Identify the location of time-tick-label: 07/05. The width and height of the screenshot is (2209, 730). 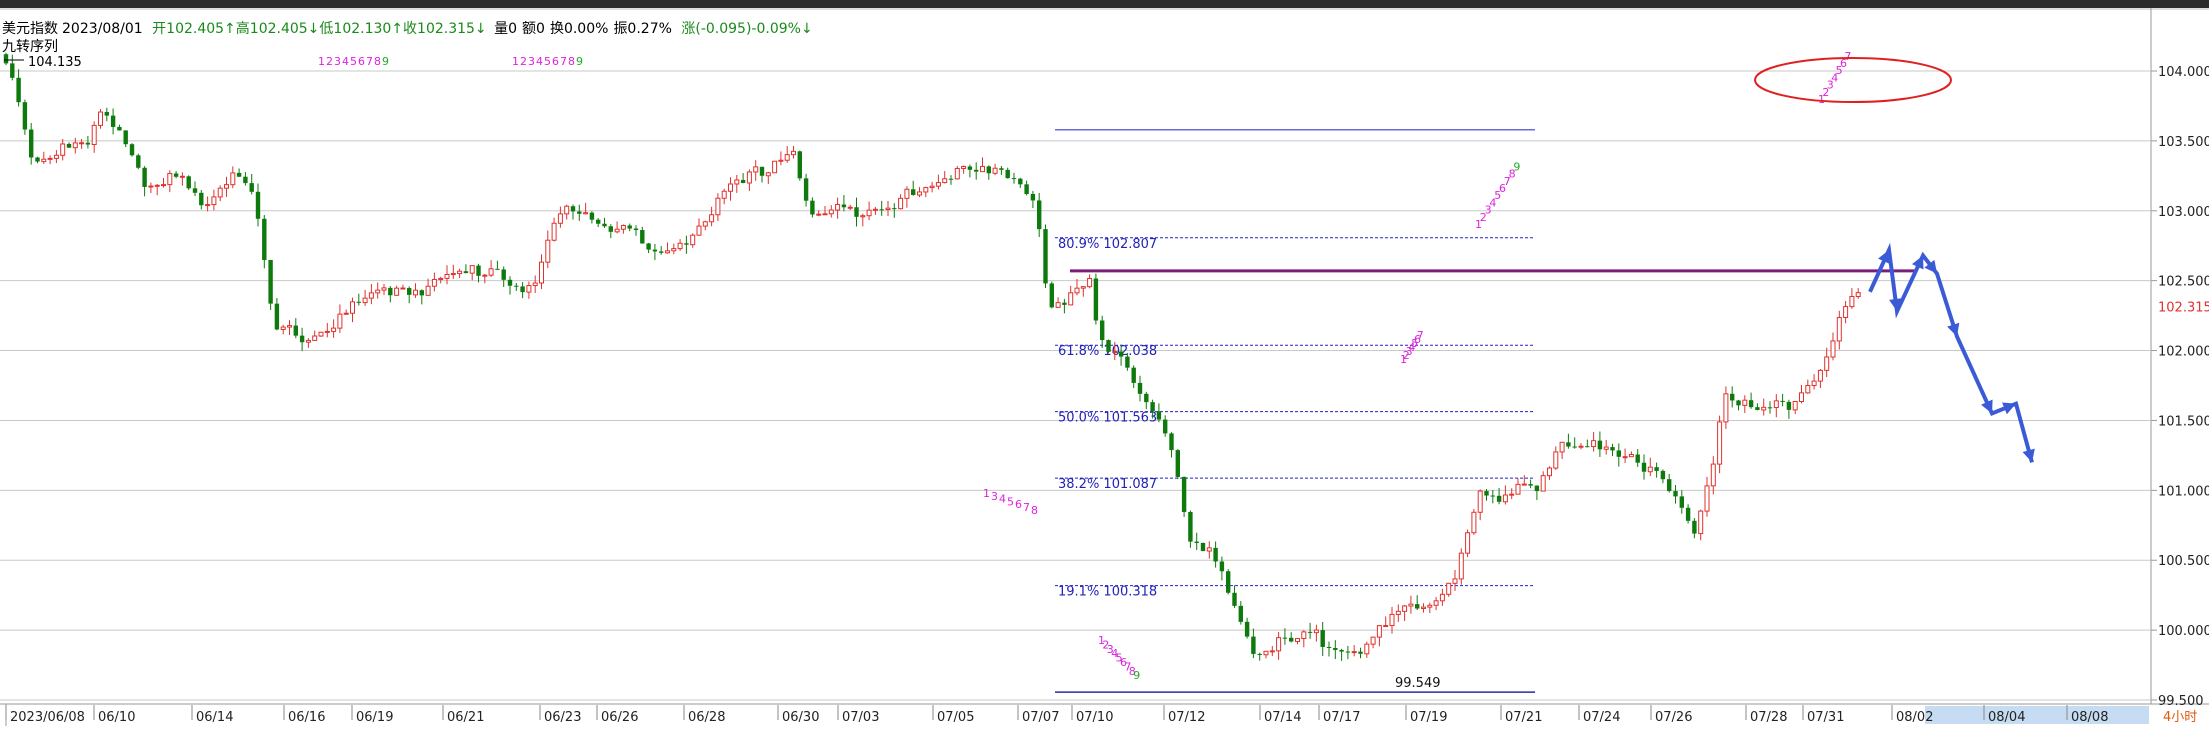
(955, 717).